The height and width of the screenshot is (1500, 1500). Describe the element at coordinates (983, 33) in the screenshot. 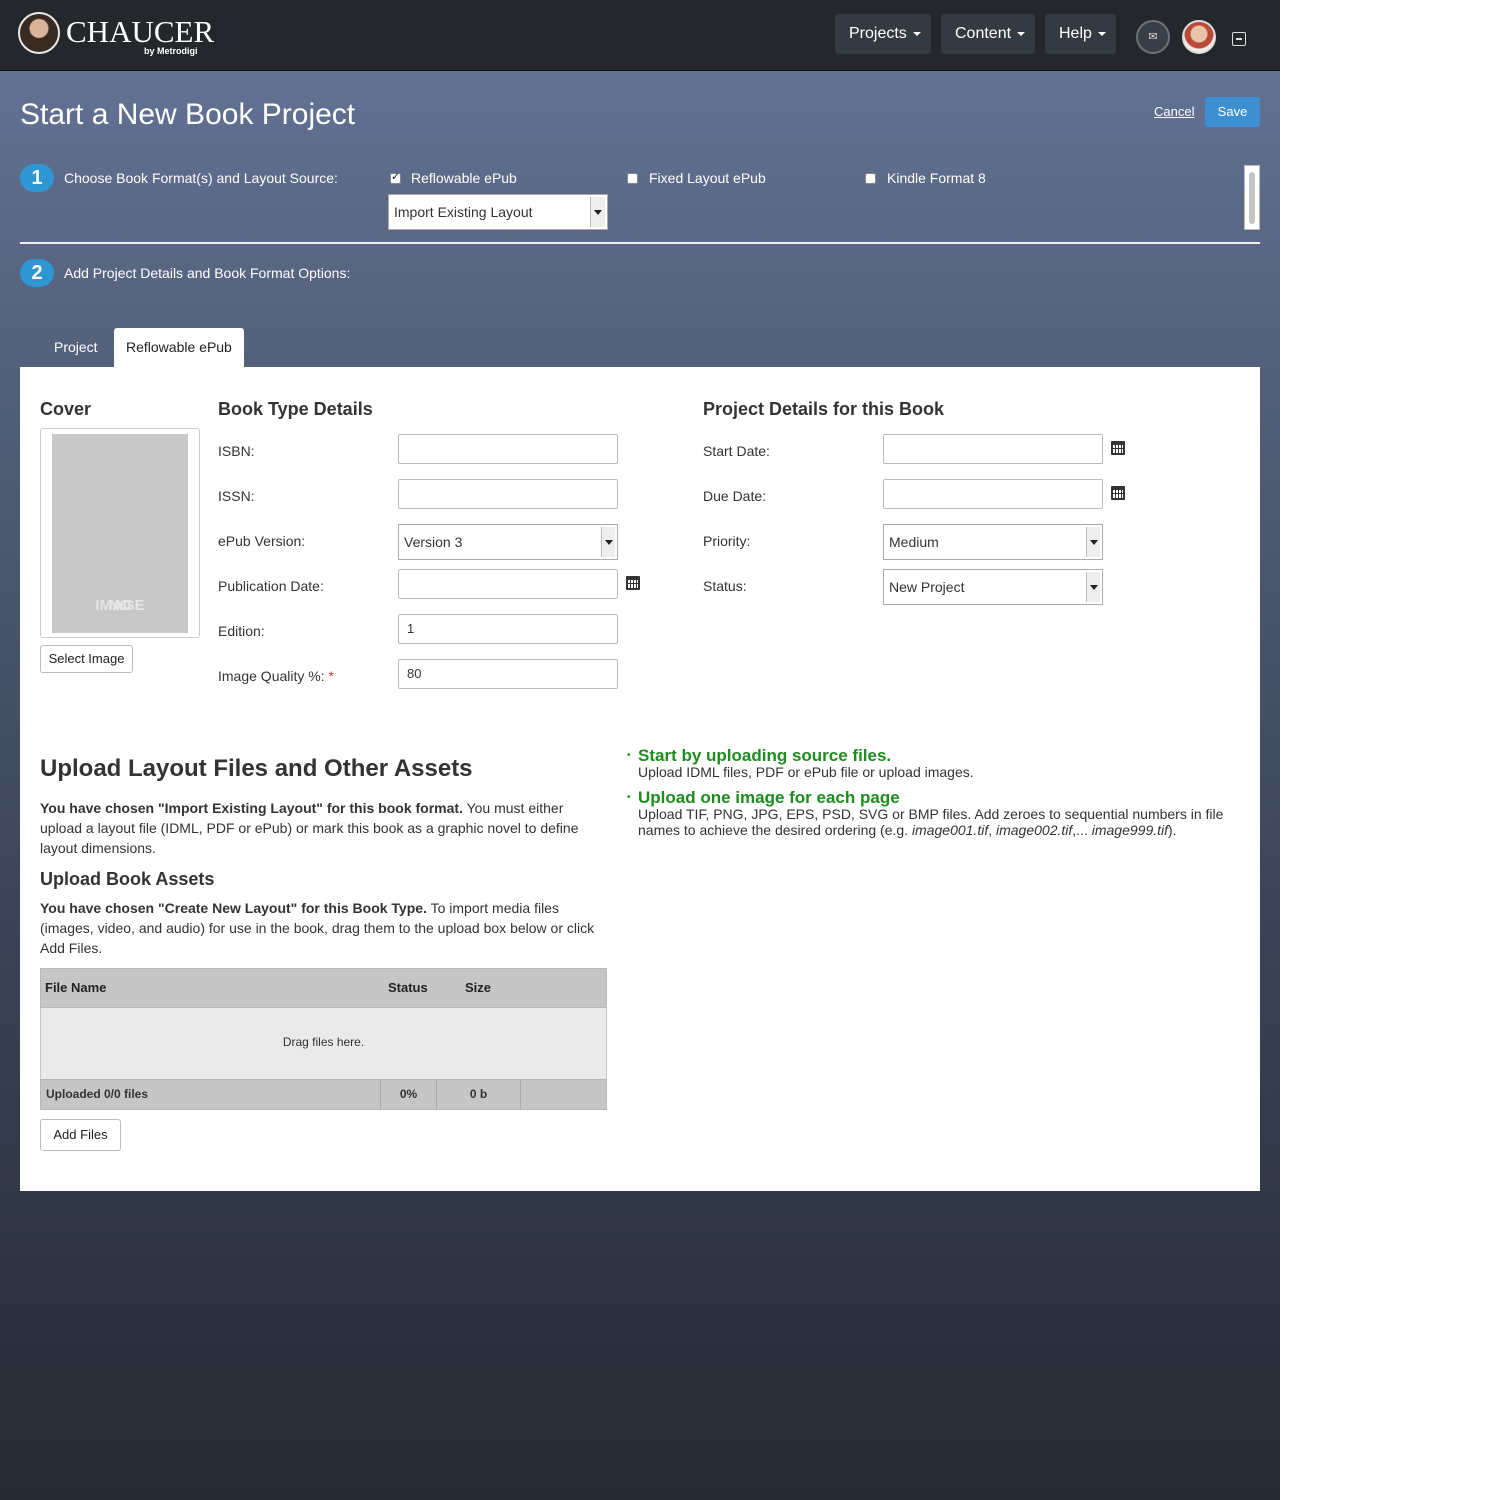

I see `content-menu-label: Content` at that location.